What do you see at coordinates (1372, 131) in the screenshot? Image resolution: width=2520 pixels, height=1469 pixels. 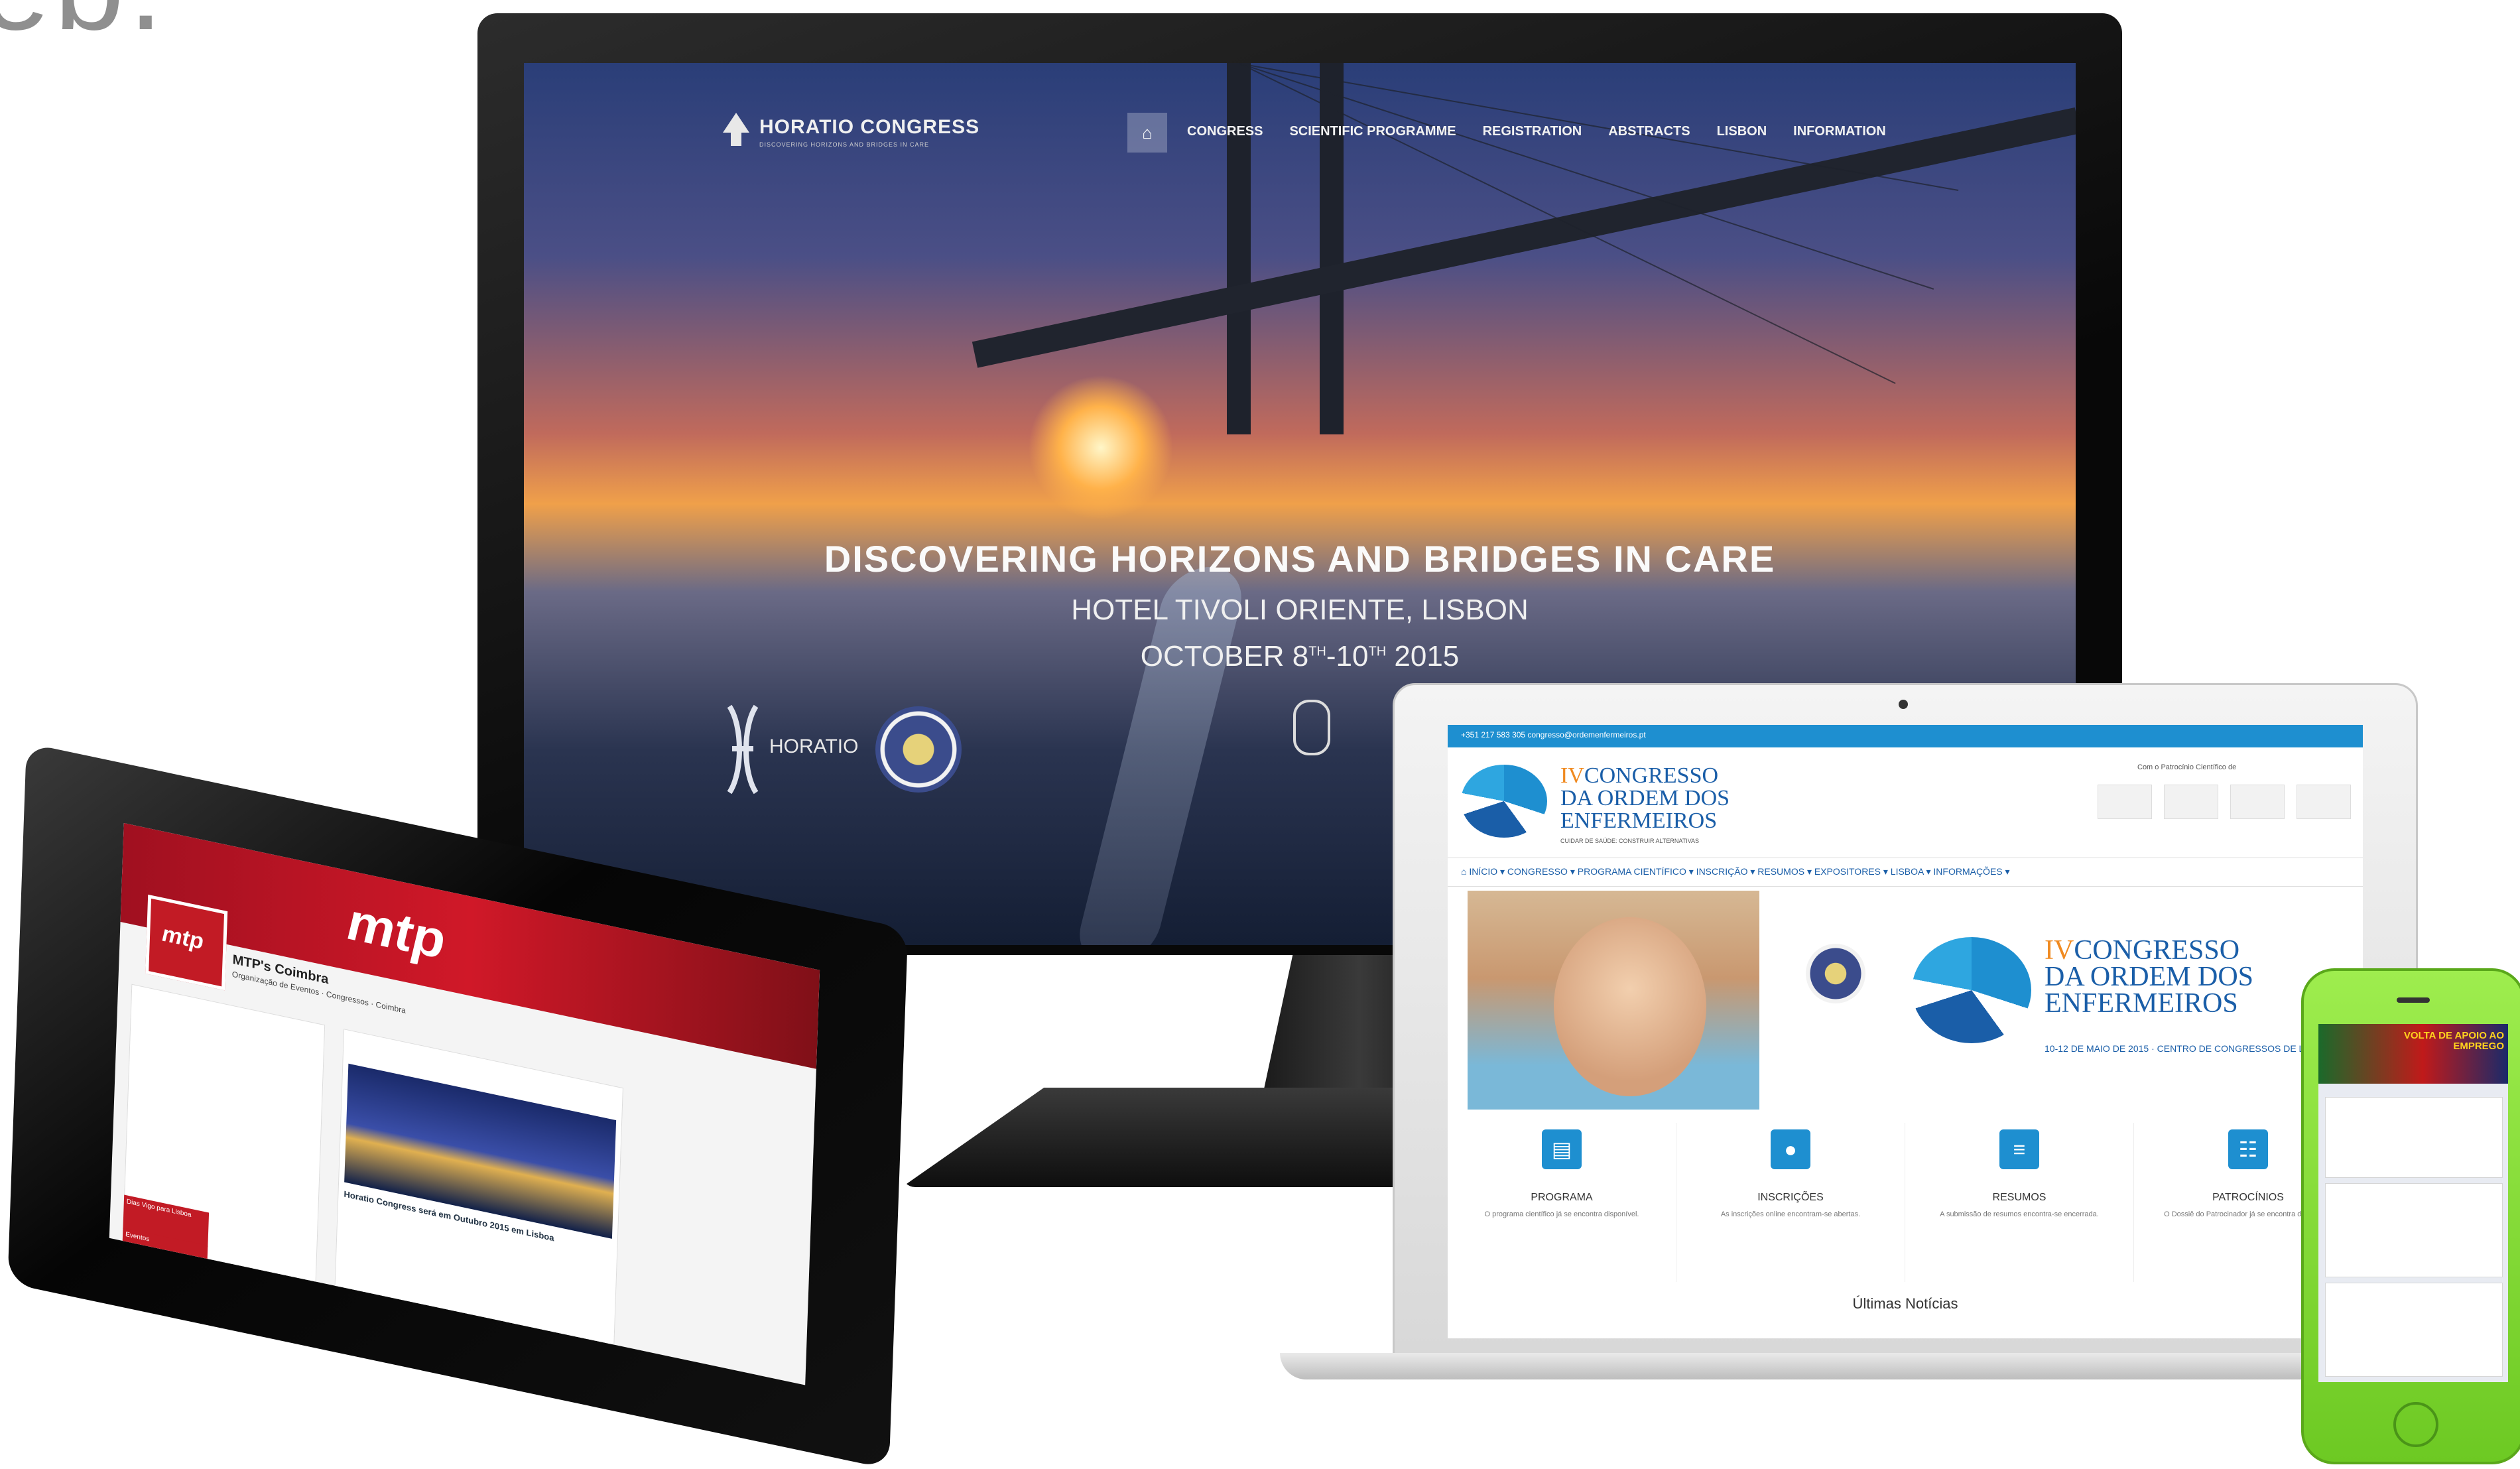 I see `nav-item-scientific-programme: SCIENTIFIC PROGRAMME` at bounding box center [1372, 131].